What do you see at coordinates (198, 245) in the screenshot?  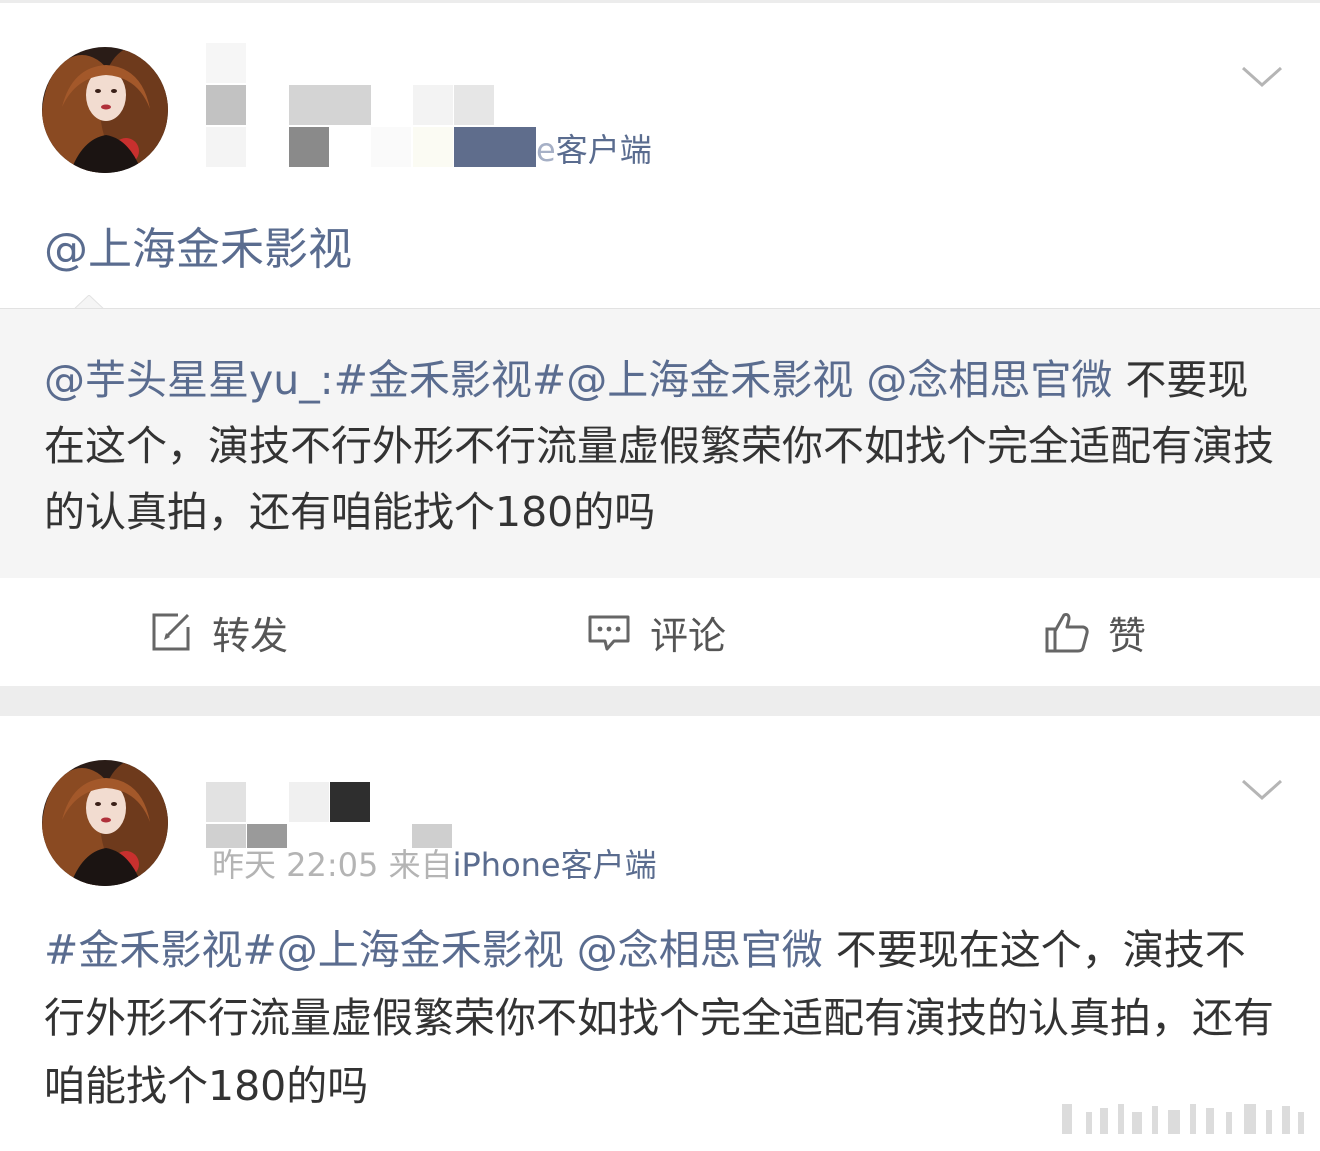 I see `post-text-mention: @上海金禾影视` at bounding box center [198, 245].